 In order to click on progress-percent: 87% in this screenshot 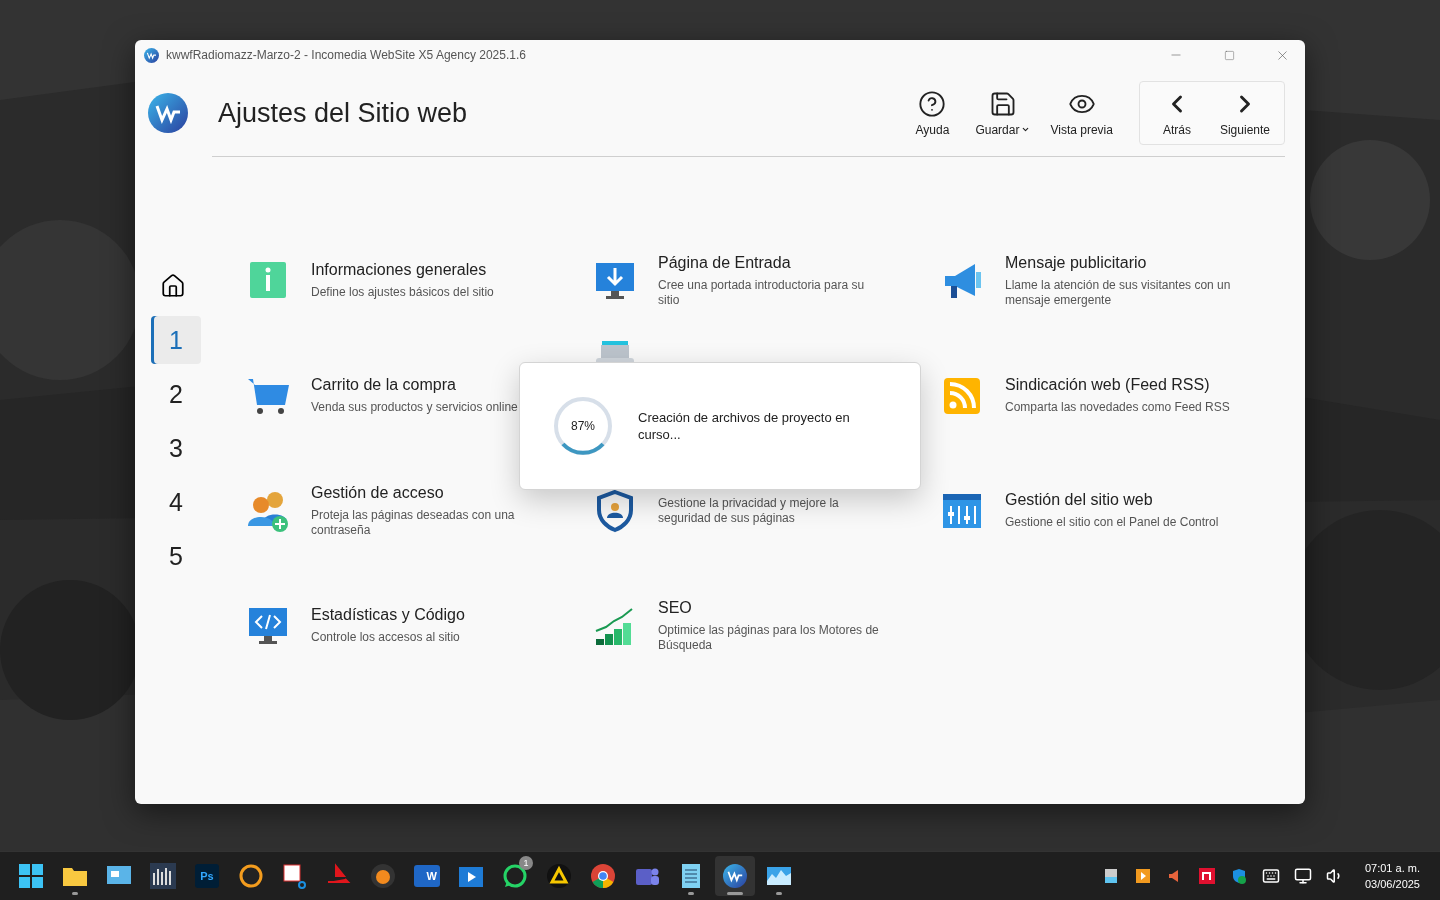, I will do `click(583, 426)`.